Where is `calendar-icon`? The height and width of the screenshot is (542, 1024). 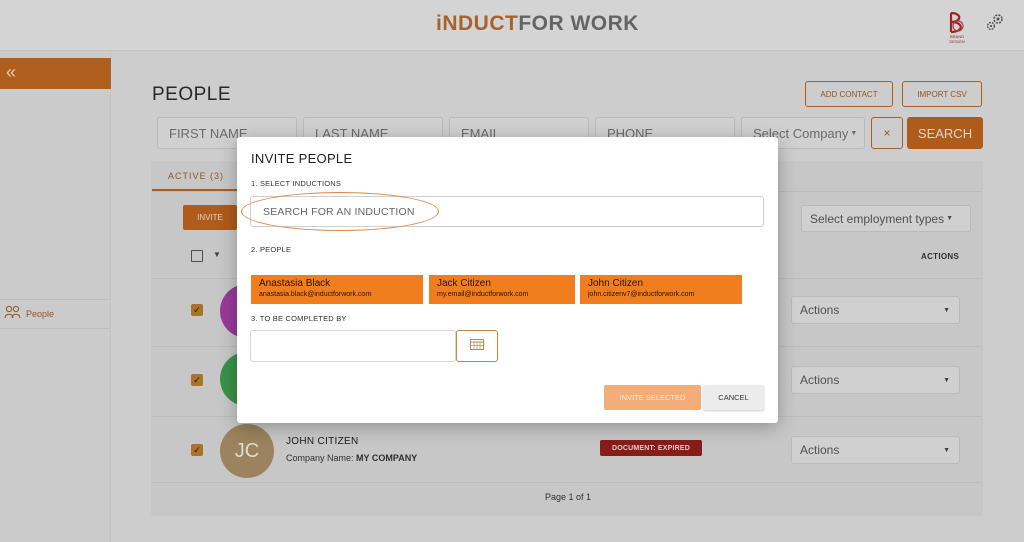 calendar-icon is located at coordinates (477, 346).